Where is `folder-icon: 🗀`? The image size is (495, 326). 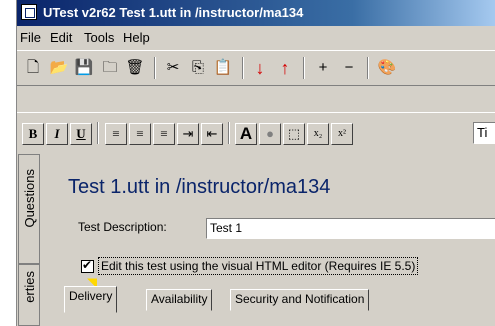 folder-icon: 🗀 is located at coordinates (110, 68).